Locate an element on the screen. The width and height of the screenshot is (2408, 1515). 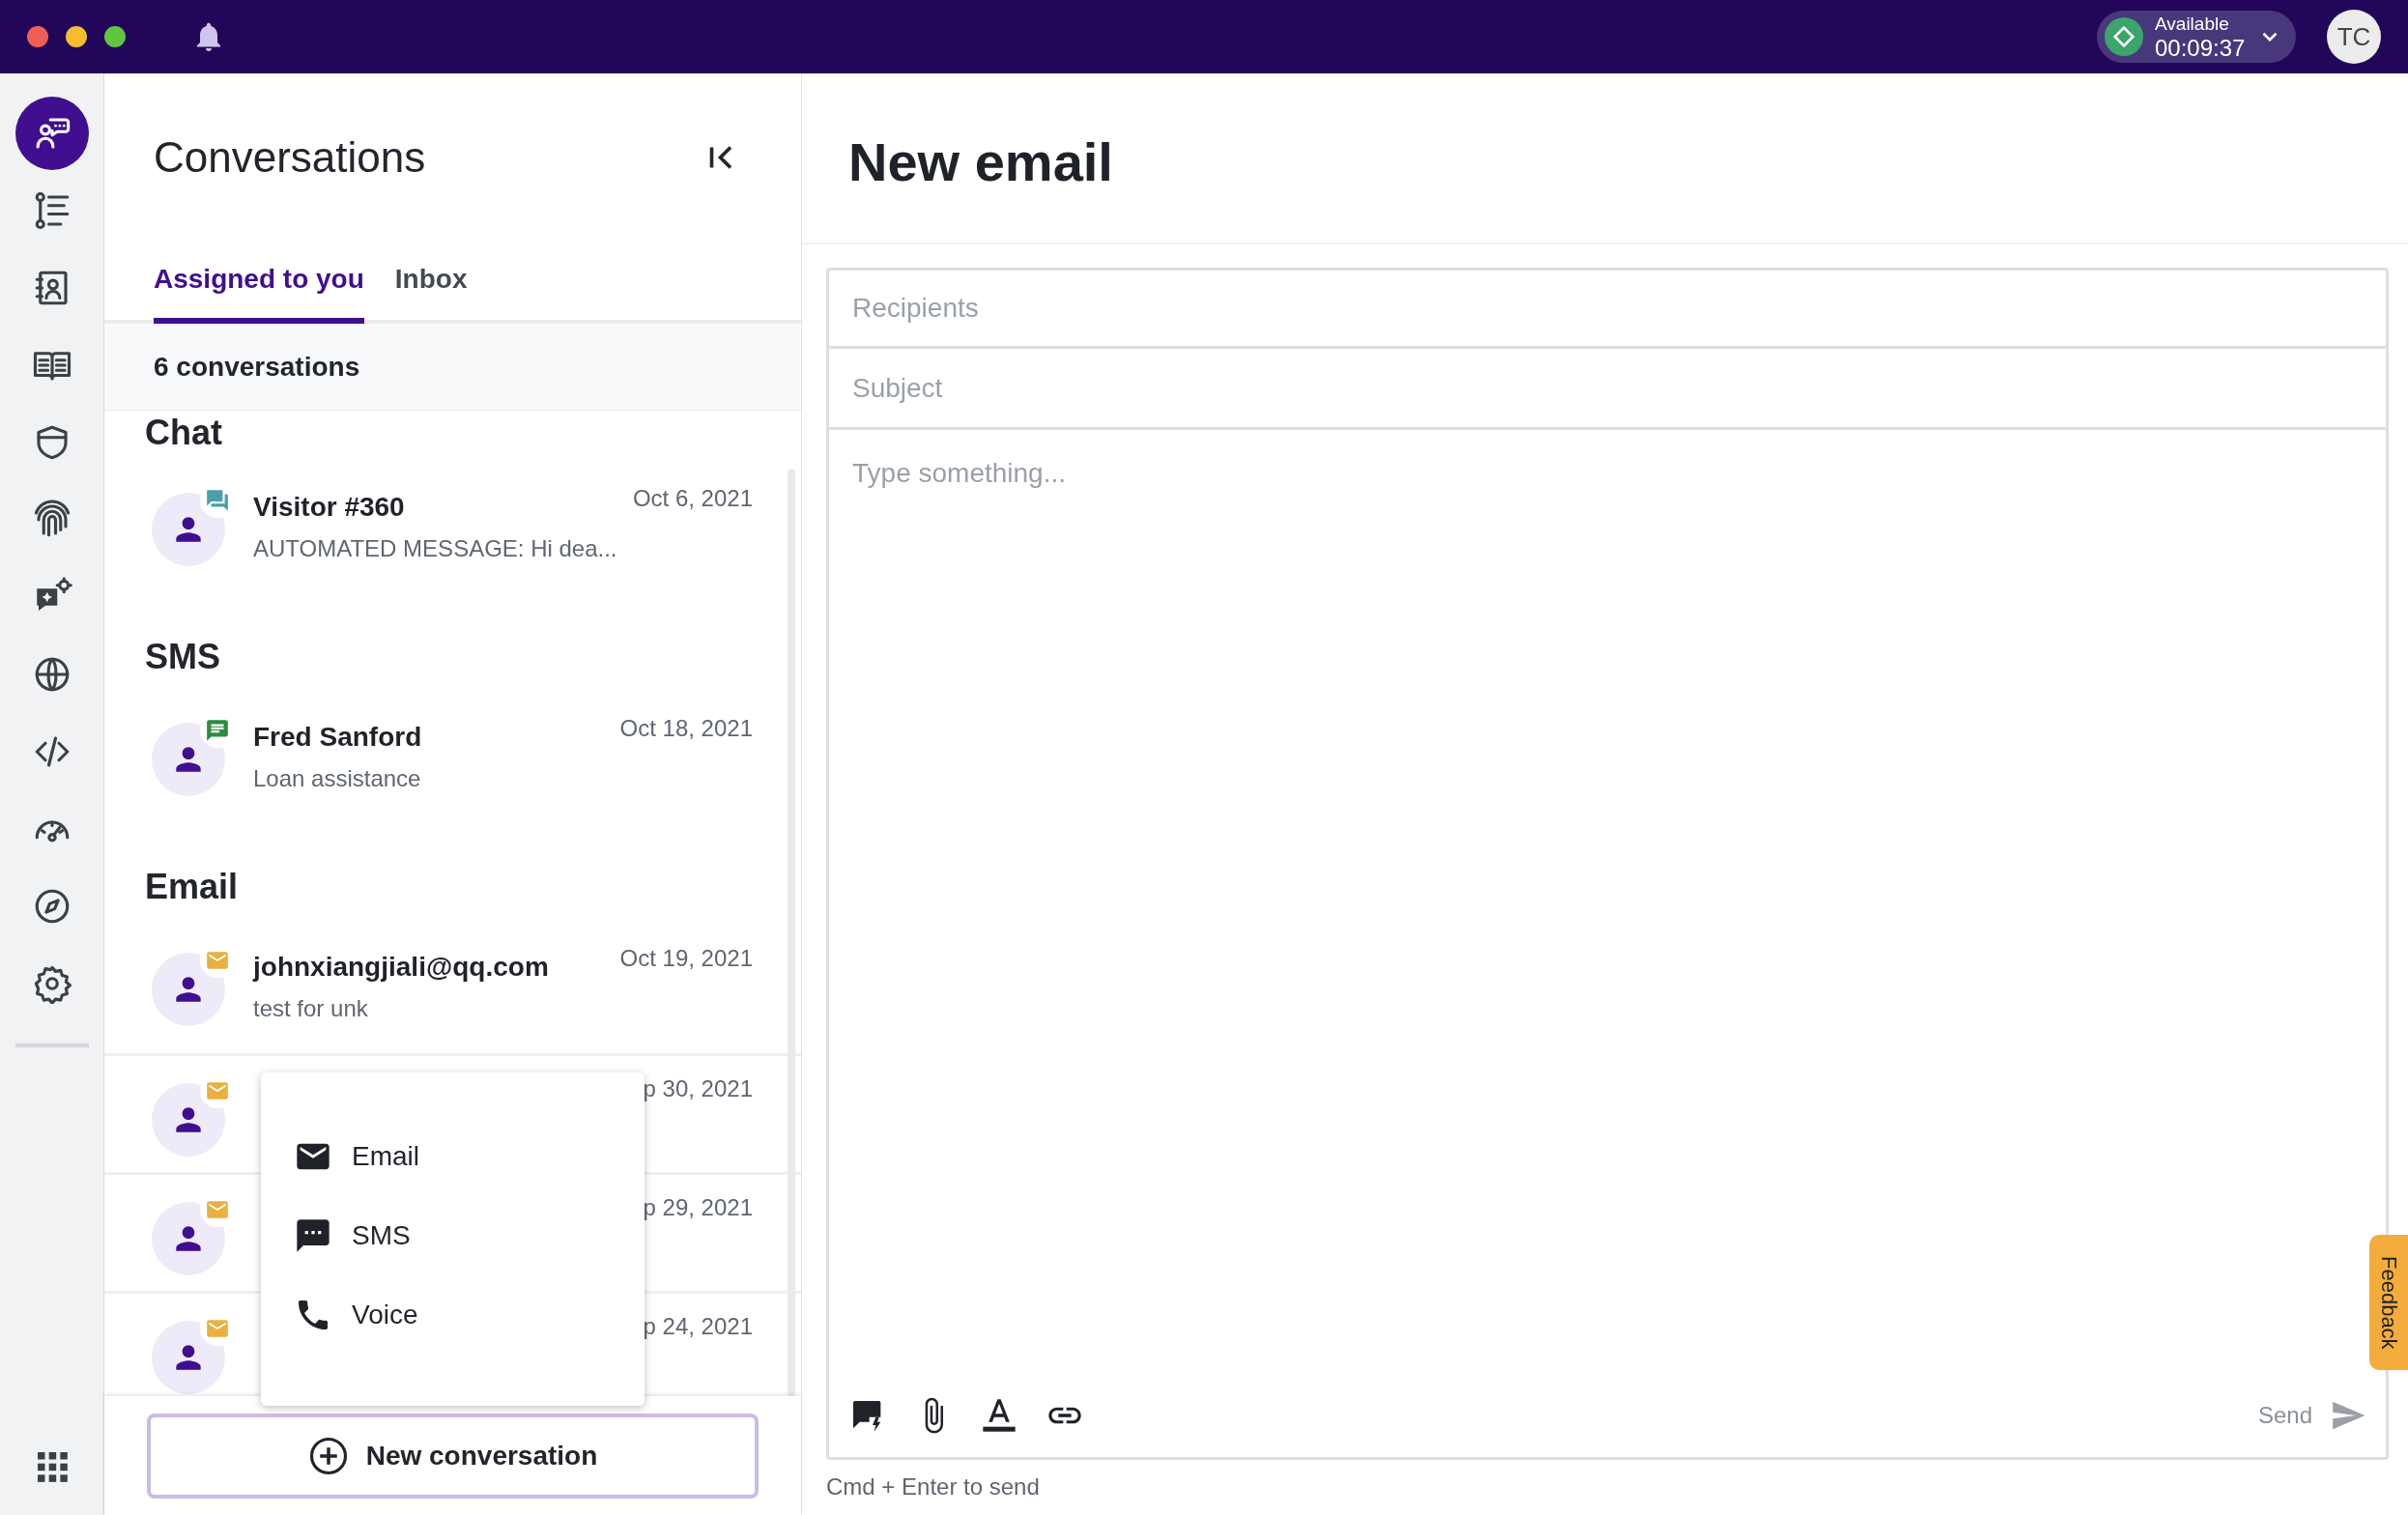
contact-name: Fred Sanford is located at coordinates (338, 737).